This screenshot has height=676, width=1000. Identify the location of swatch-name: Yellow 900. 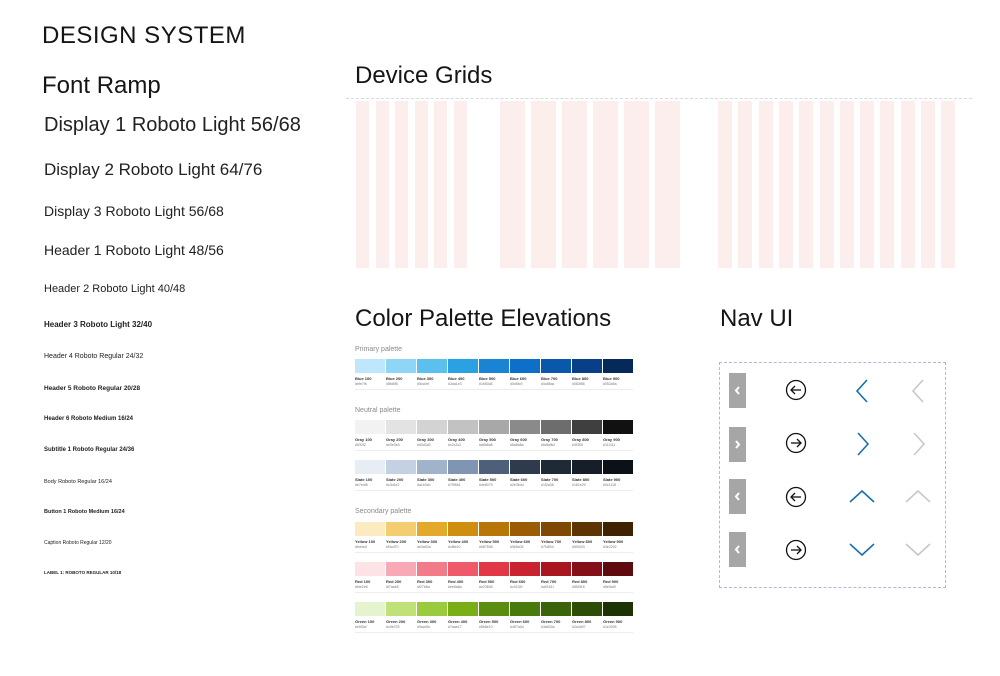
(613, 541).